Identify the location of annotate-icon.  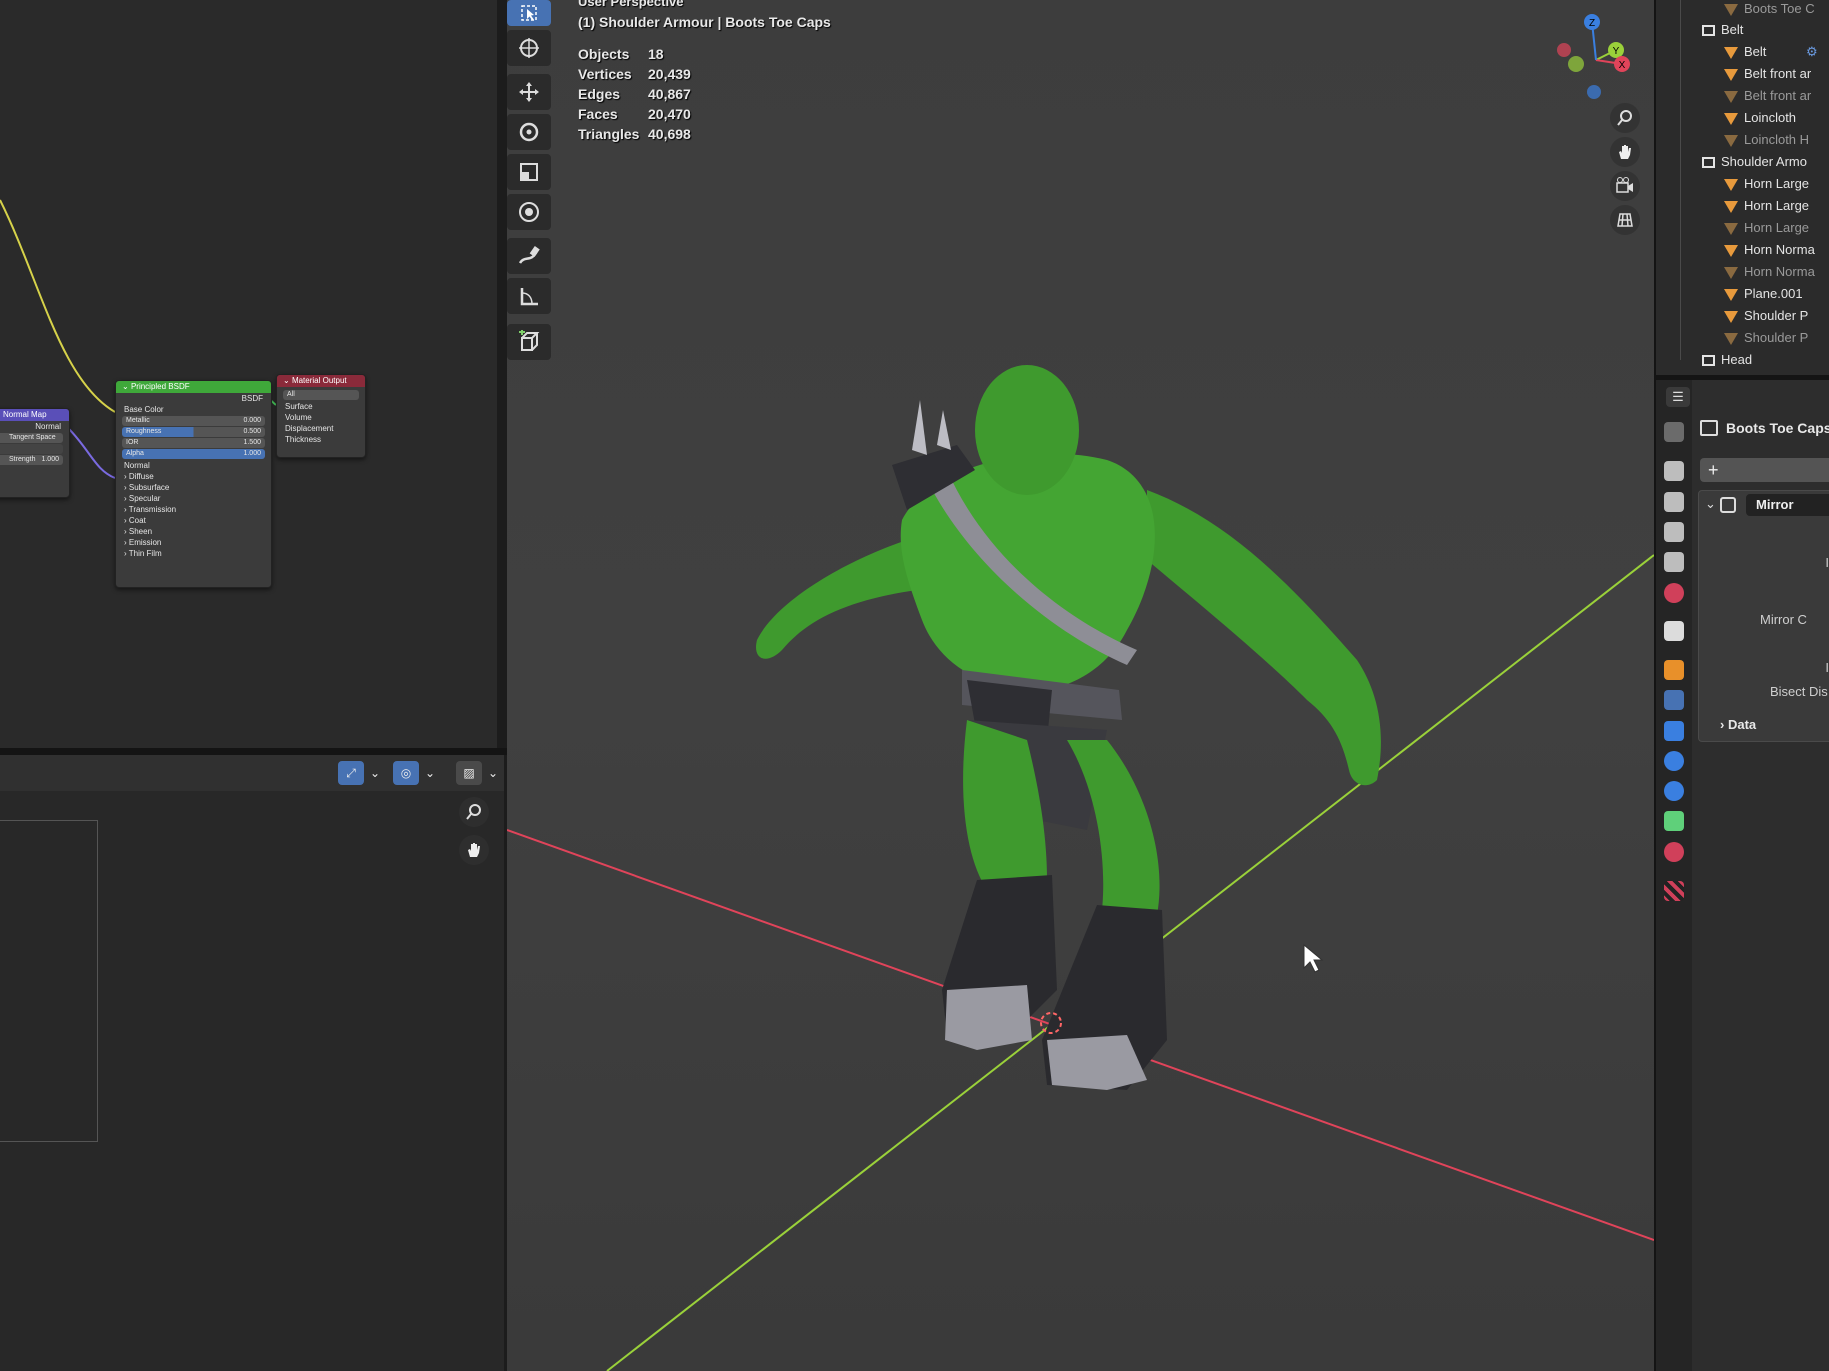
(529, 256).